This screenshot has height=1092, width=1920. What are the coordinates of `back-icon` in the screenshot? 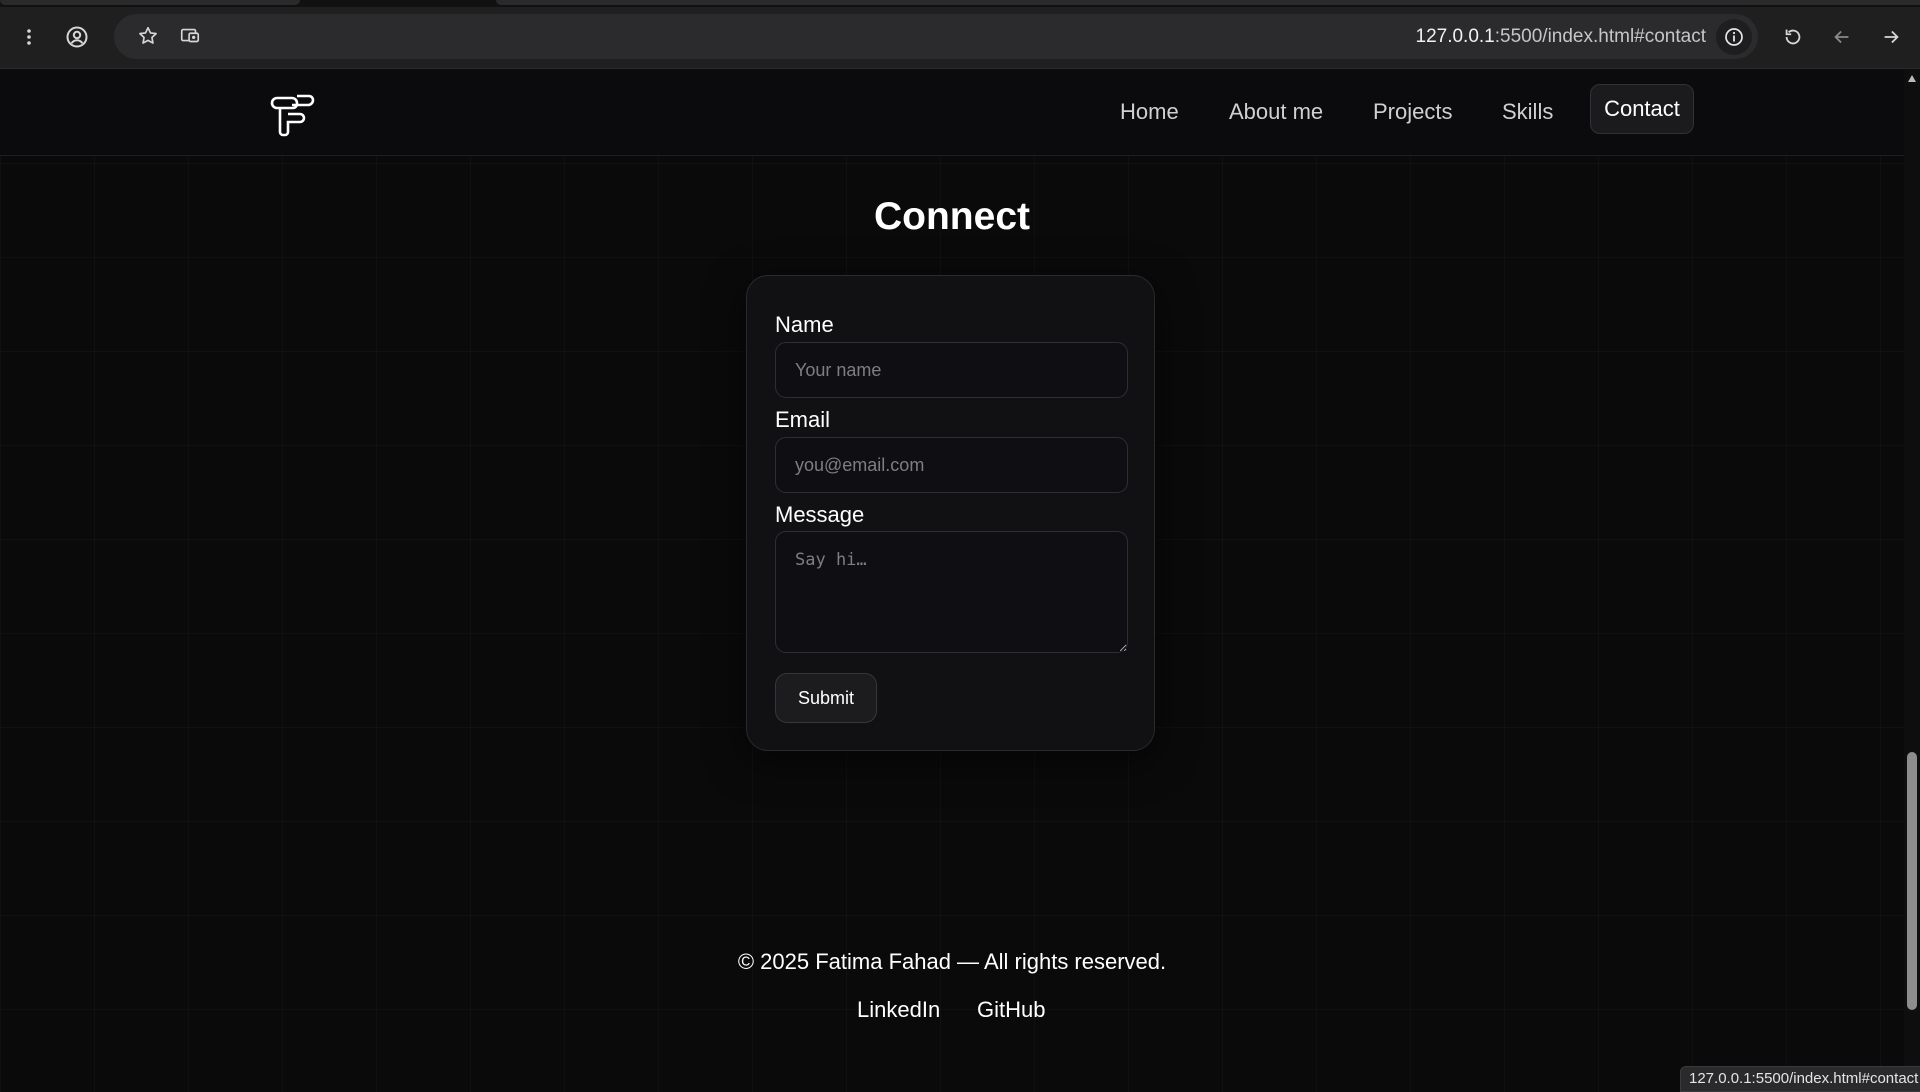 It's located at (1842, 37).